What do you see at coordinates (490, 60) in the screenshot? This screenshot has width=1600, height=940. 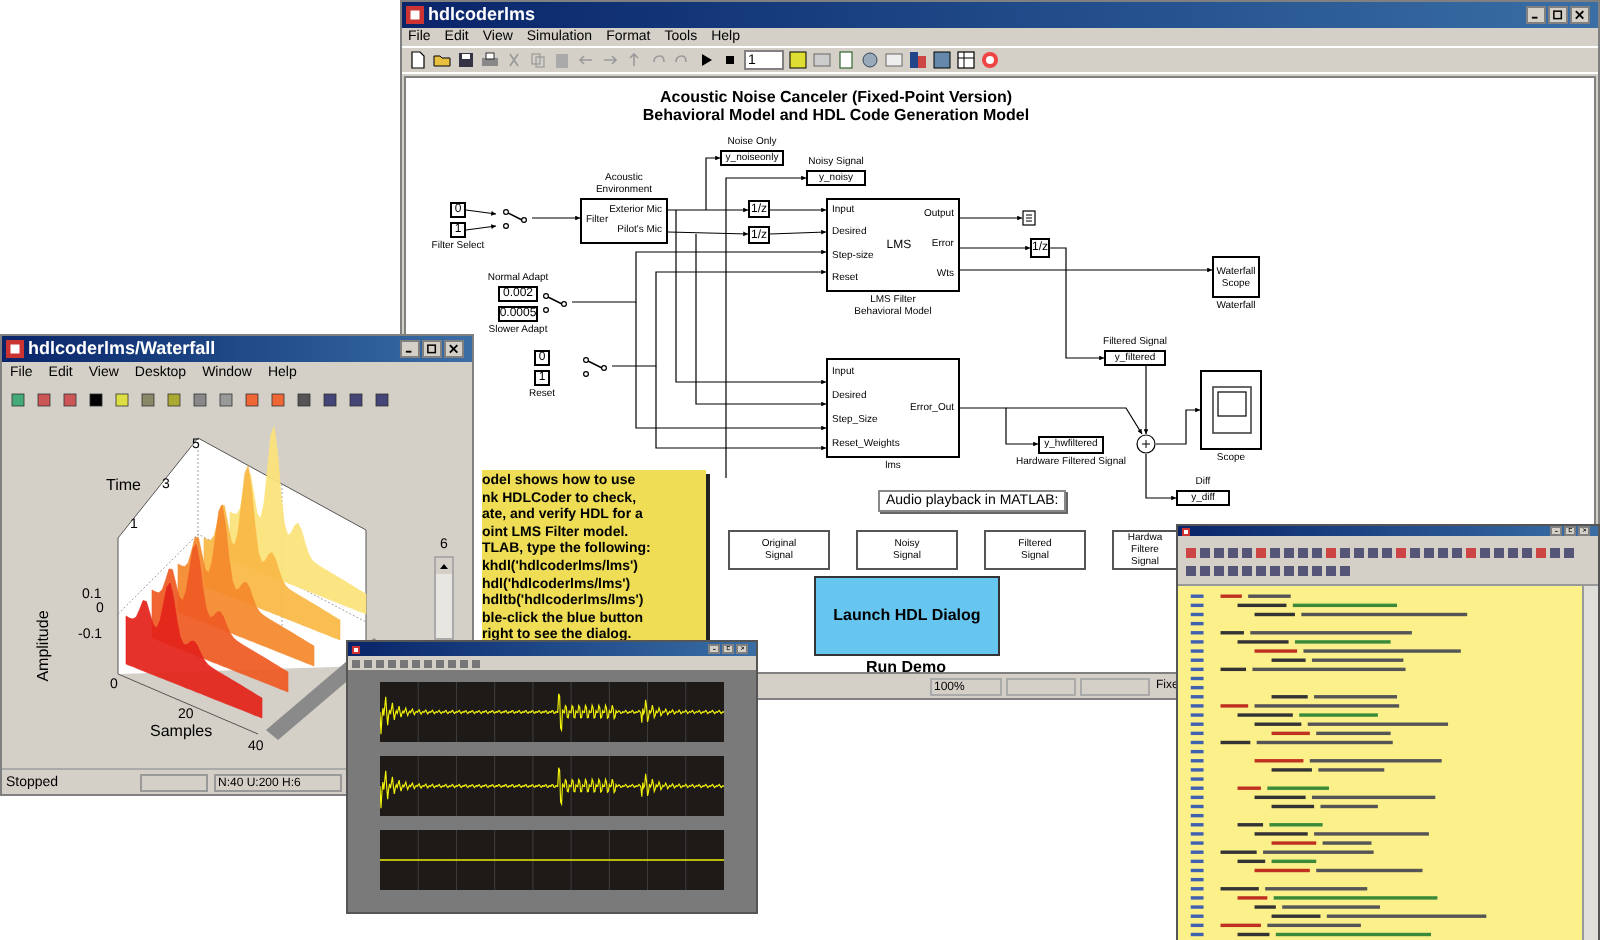 I see `print-icon` at bounding box center [490, 60].